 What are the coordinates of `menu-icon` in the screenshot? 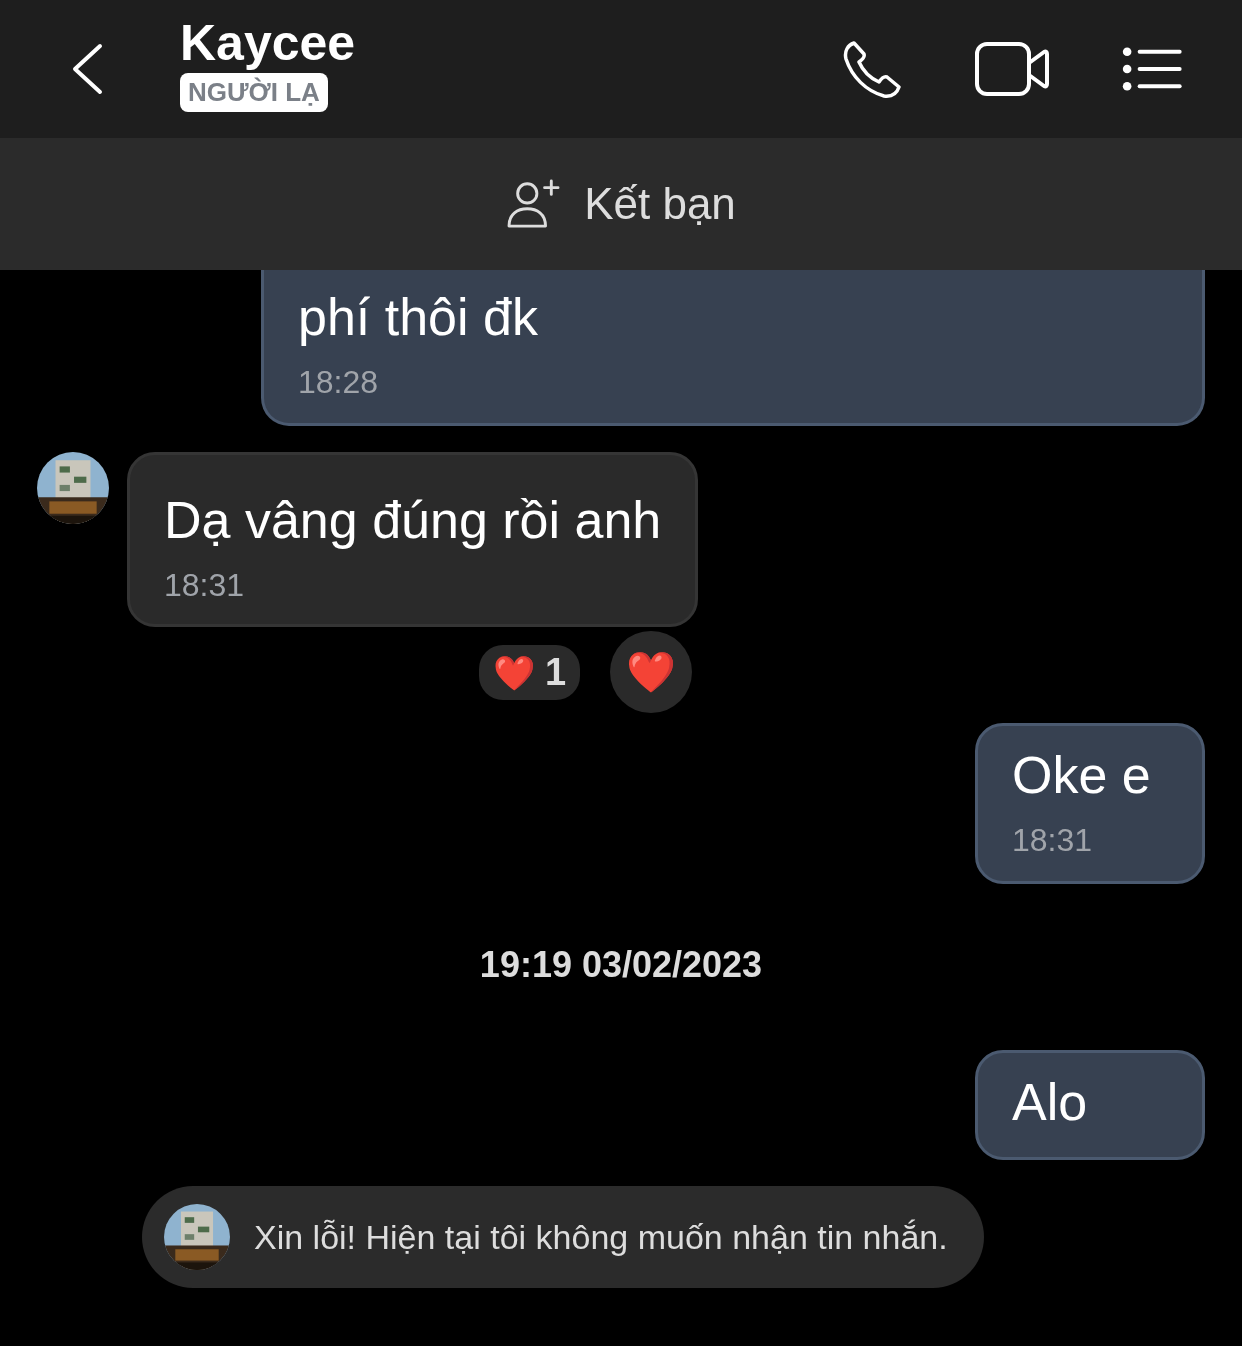 It's located at (1152, 69).